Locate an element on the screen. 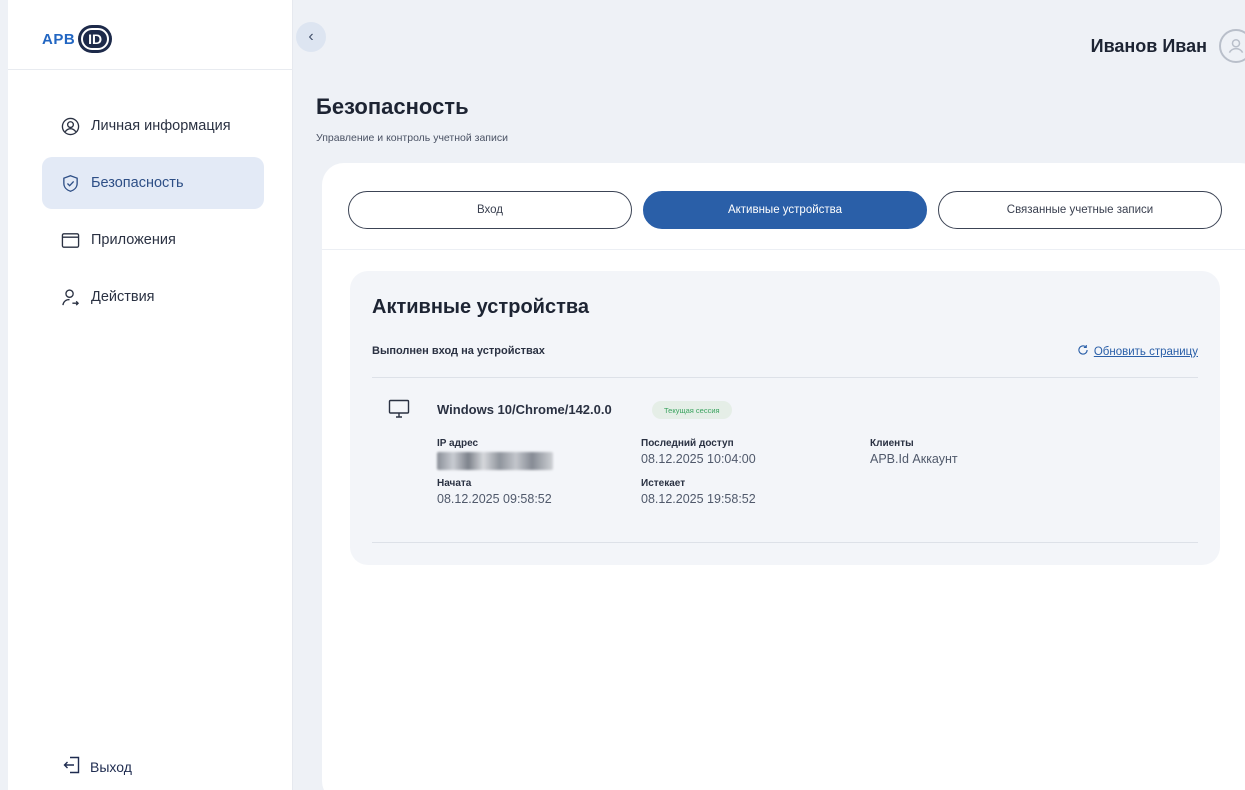 This screenshot has width=1245, height=790. refresh-page-button: Обновить страницу is located at coordinates (1137, 351).